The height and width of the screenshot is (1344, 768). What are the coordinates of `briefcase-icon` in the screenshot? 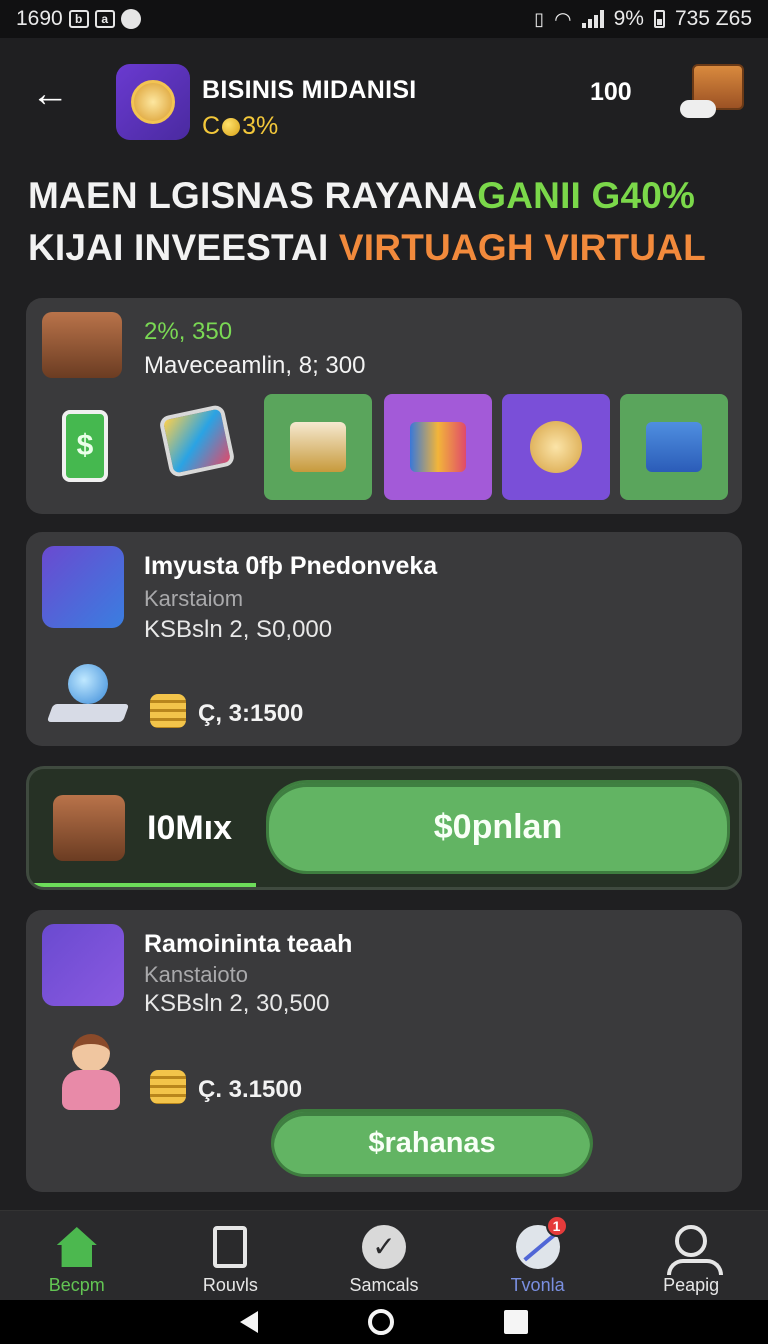 It's located at (82, 345).